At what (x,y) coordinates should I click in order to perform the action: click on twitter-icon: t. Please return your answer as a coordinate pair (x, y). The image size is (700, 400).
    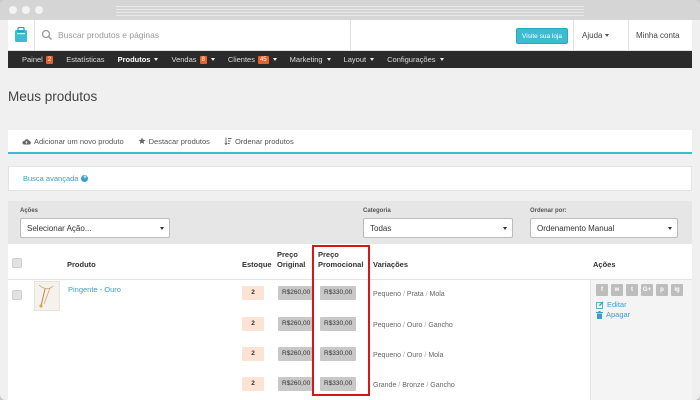
    Looking at the image, I should click on (632, 290).